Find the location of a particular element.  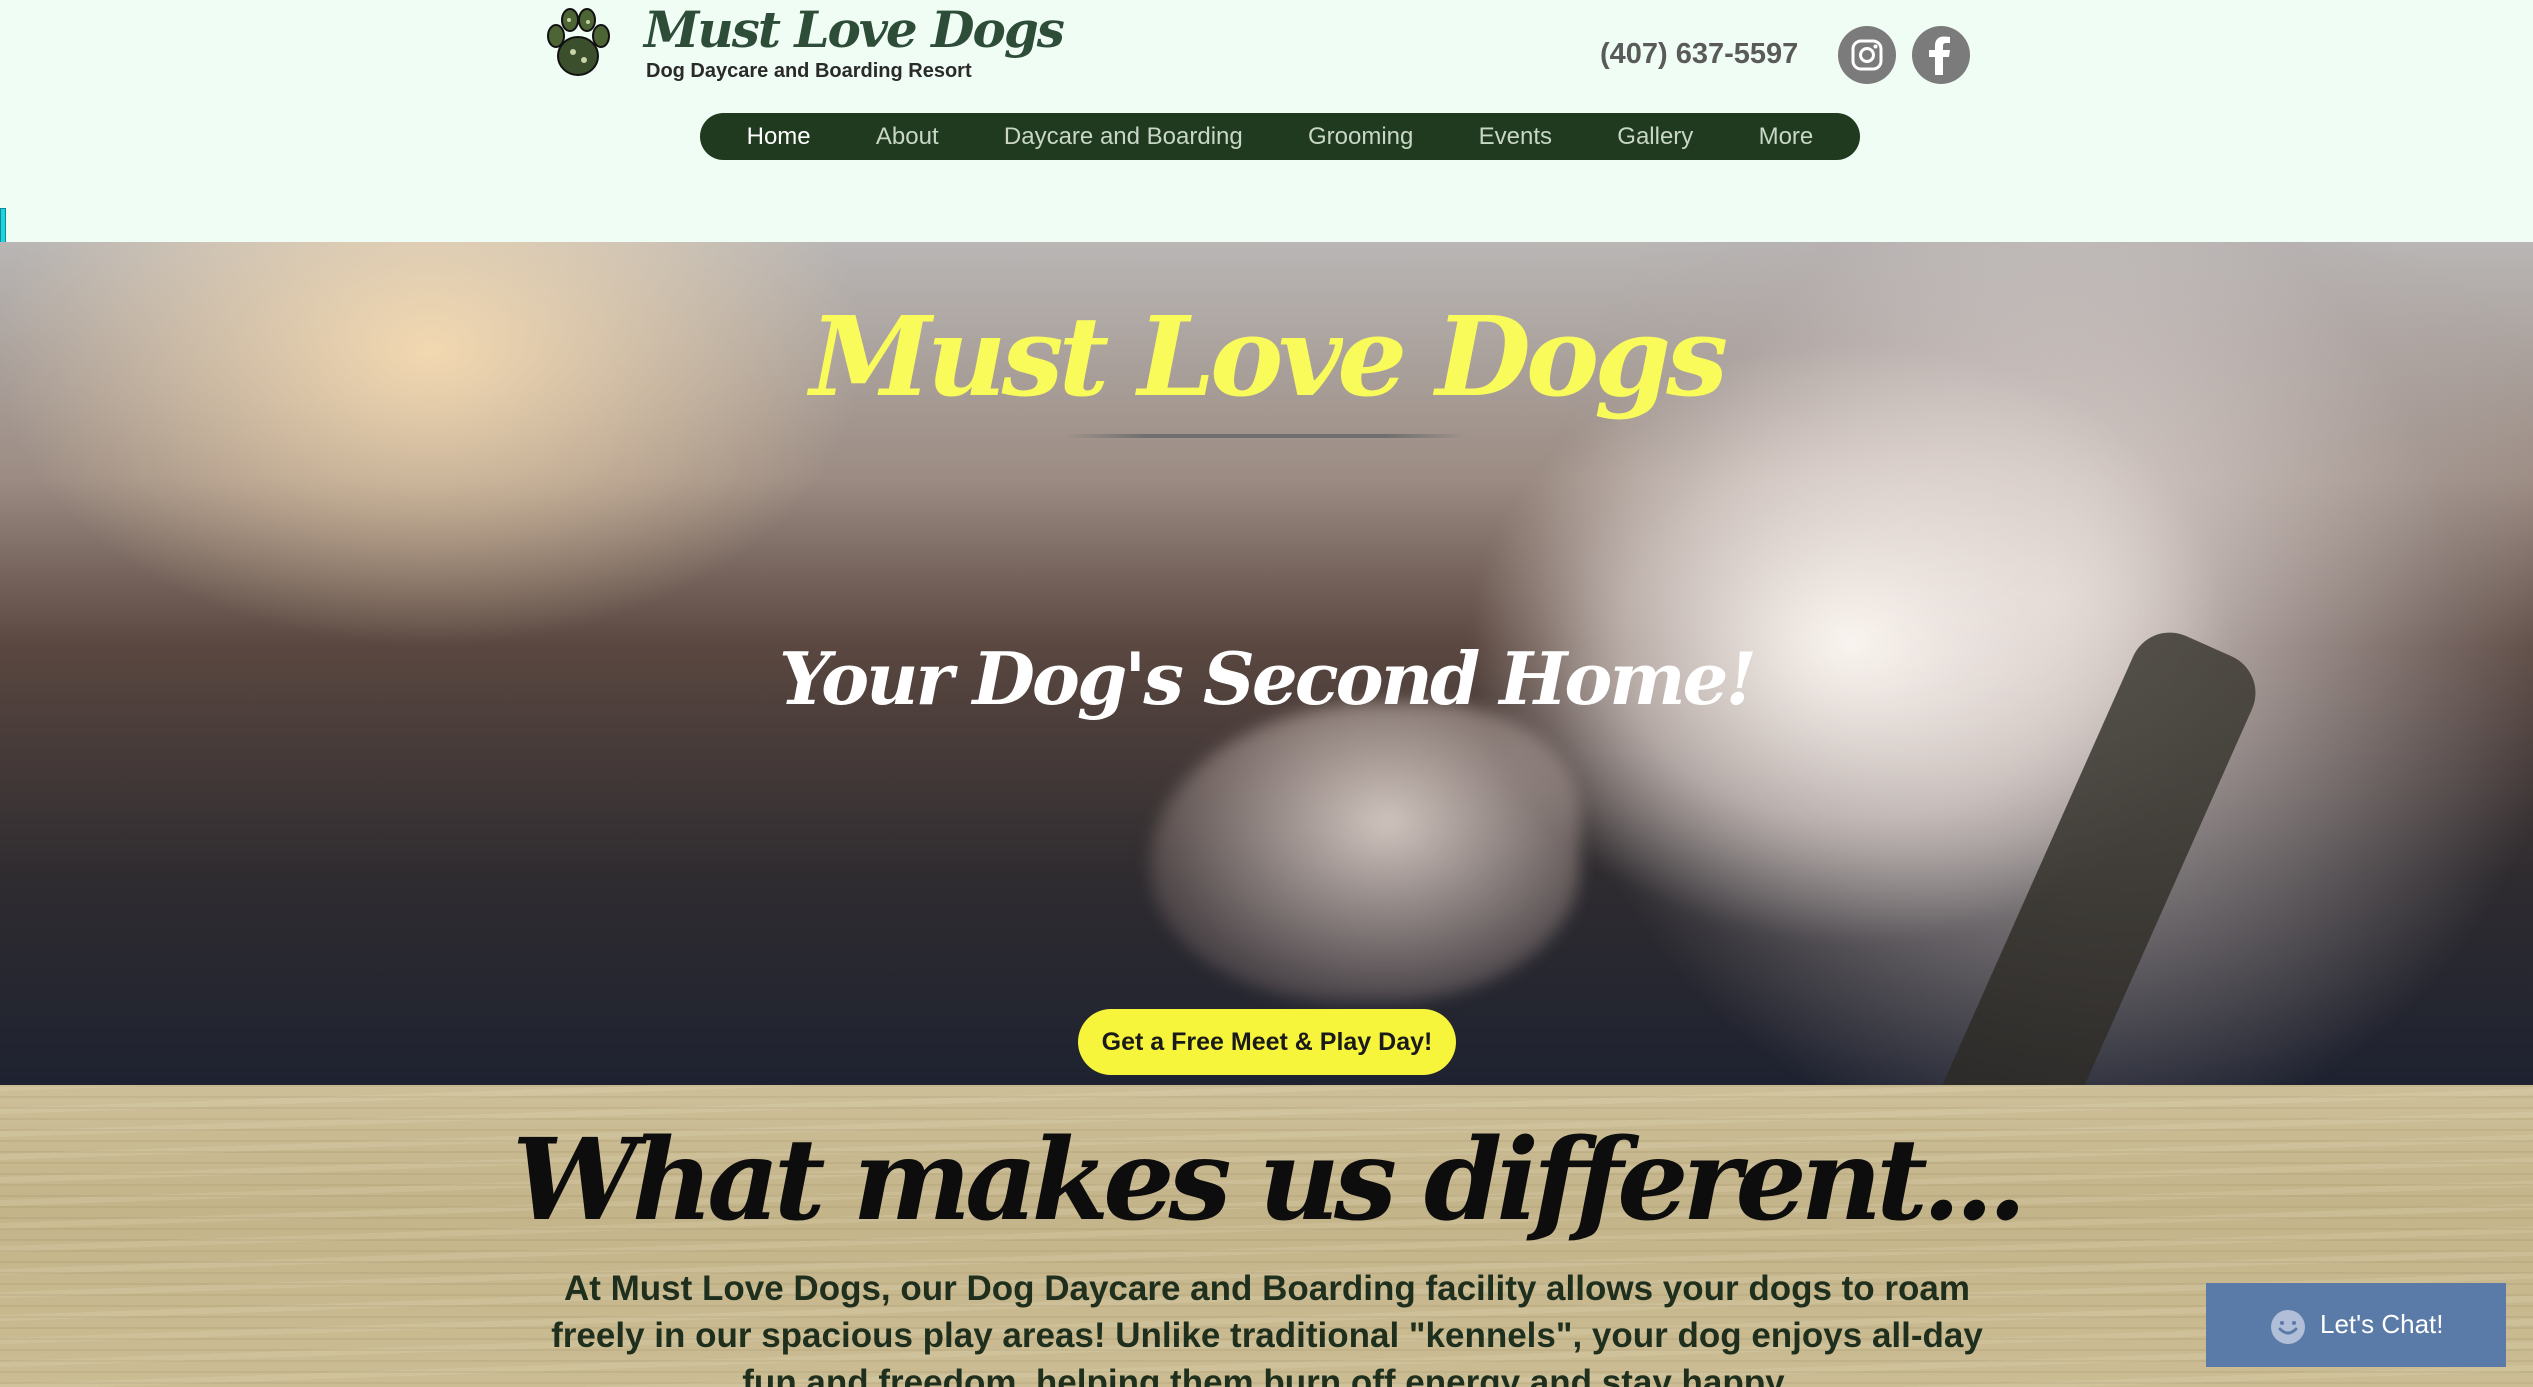

facebook-button is located at coordinates (1941, 55).